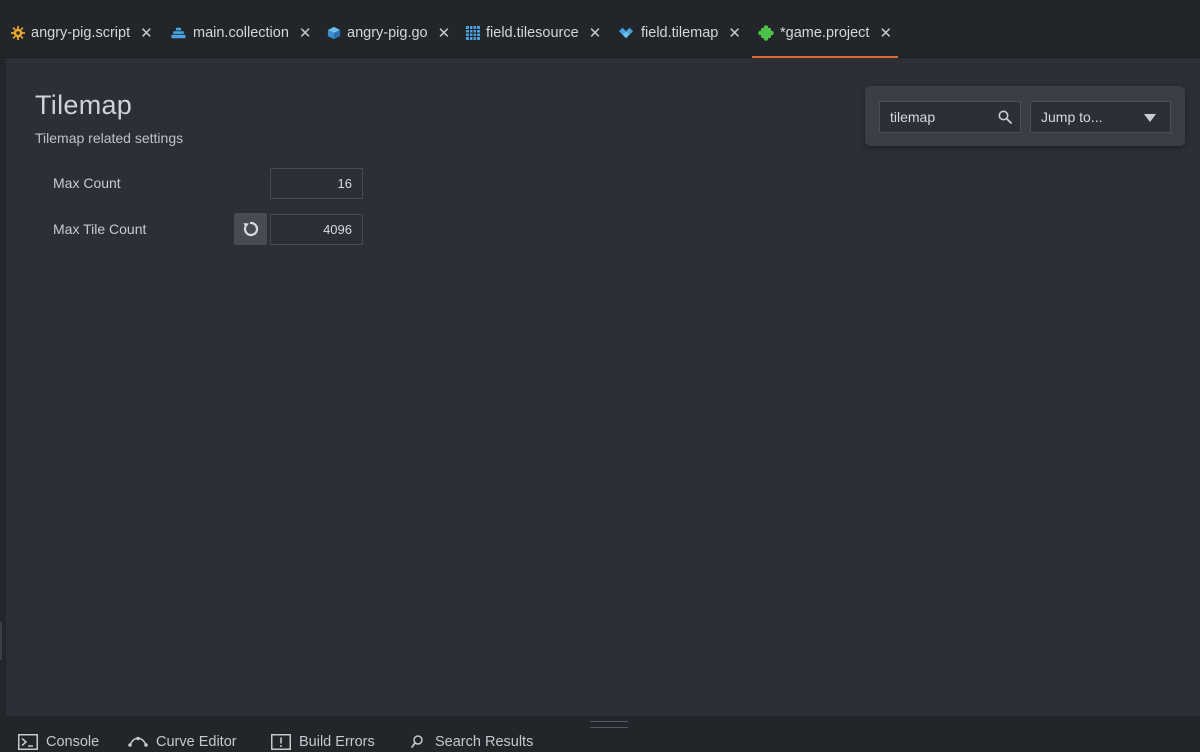 The image size is (1200, 752). I want to click on max-tile-count-label: Max Tile Count, so click(100, 229).